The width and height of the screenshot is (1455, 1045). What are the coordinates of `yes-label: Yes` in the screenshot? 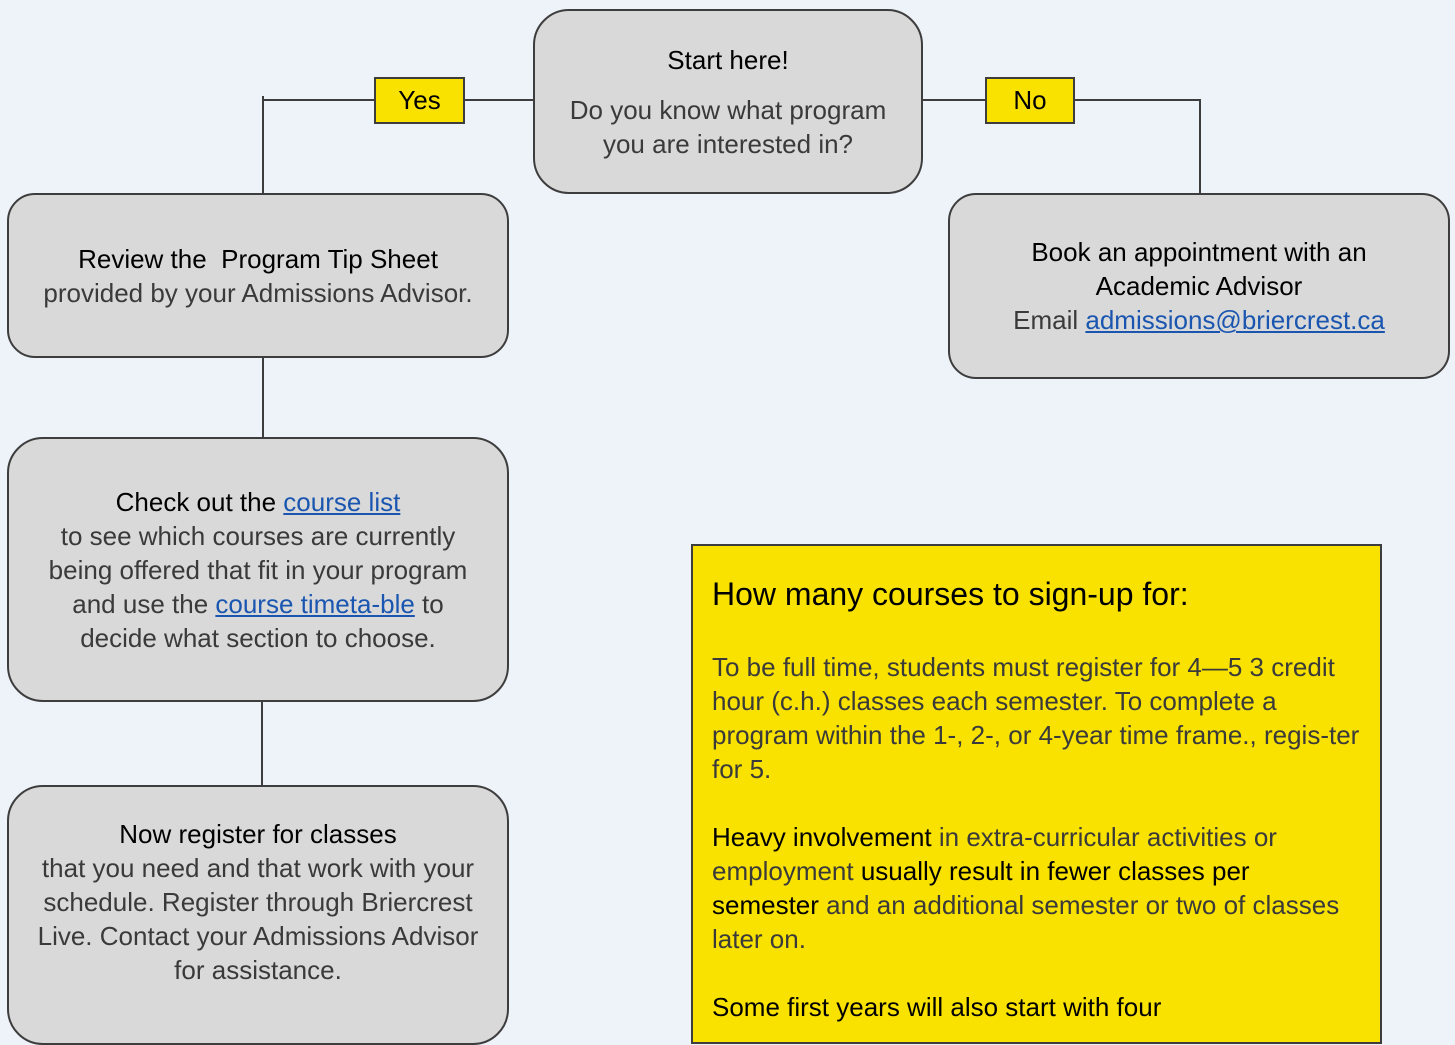 It's located at (419, 100).